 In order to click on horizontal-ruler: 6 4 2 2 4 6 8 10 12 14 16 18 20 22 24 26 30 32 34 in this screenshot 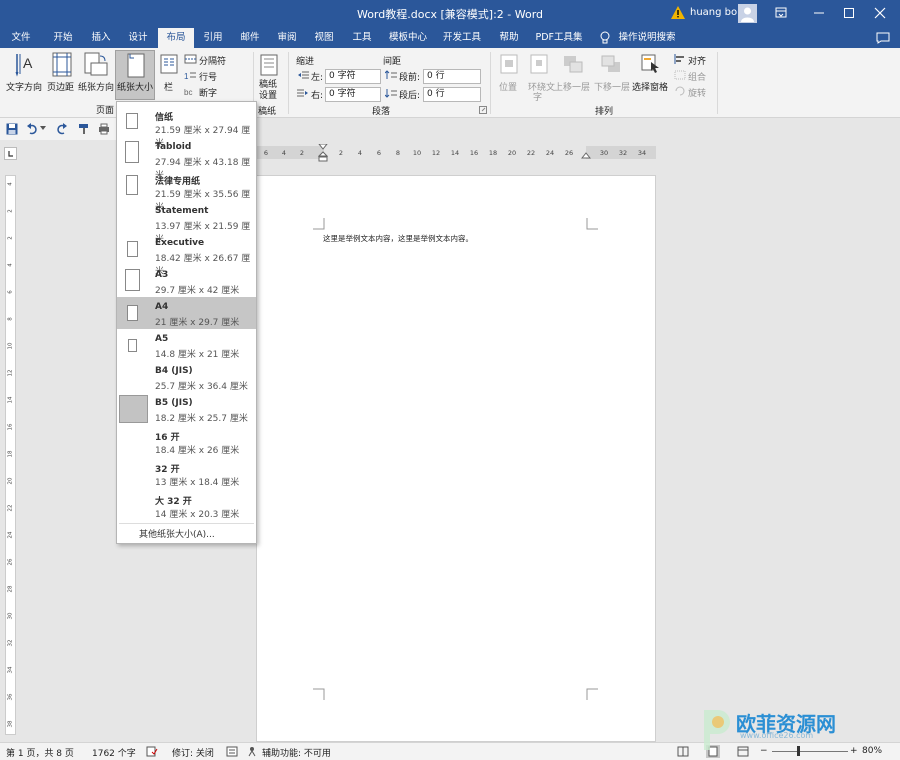, I will do `click(456, 152)`.